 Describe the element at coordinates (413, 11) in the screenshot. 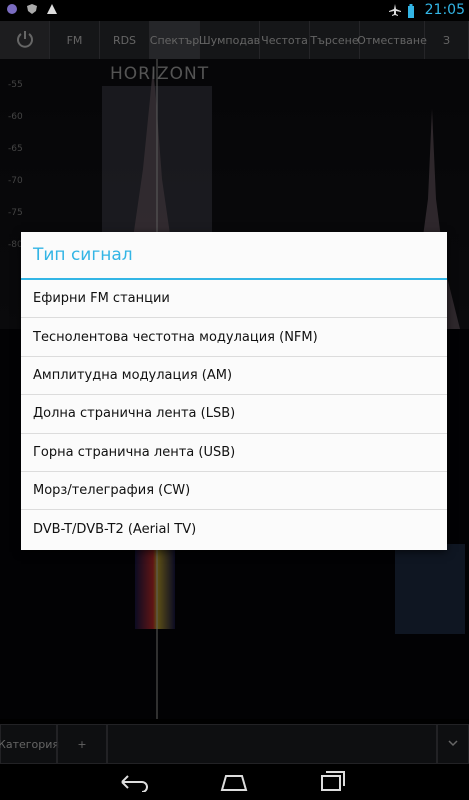

I see `battery-charging-icon` at that location.